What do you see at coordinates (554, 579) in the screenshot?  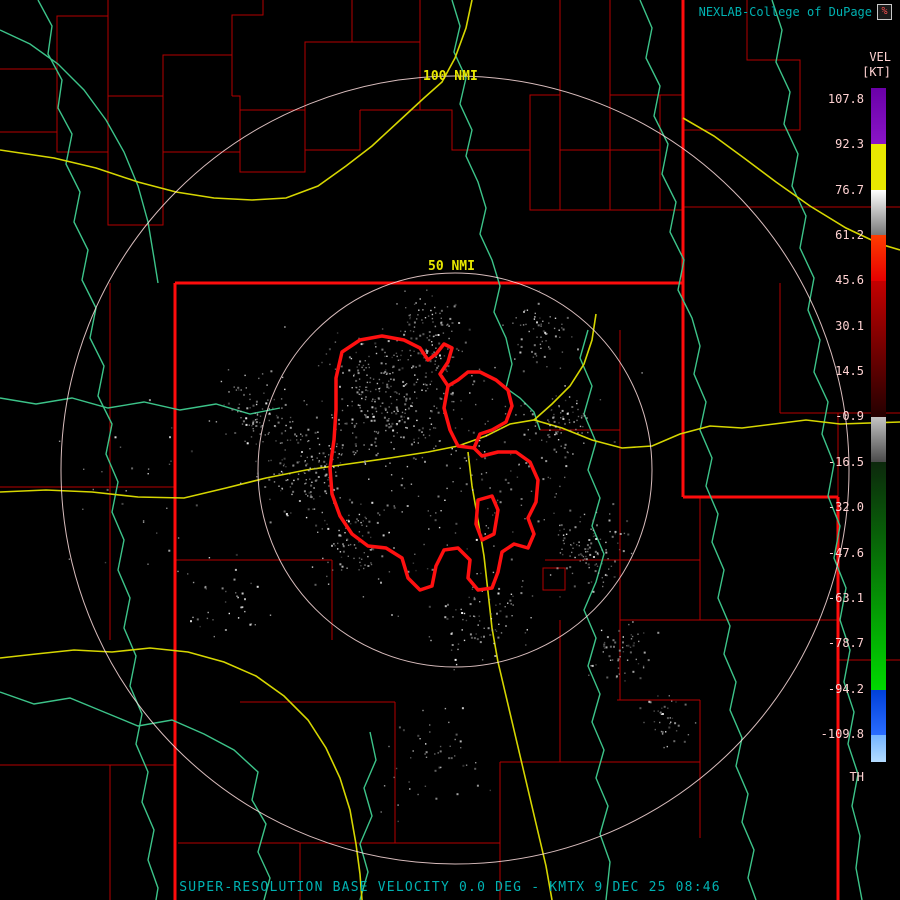 I see `county-line` at bounding box center [554, 579].